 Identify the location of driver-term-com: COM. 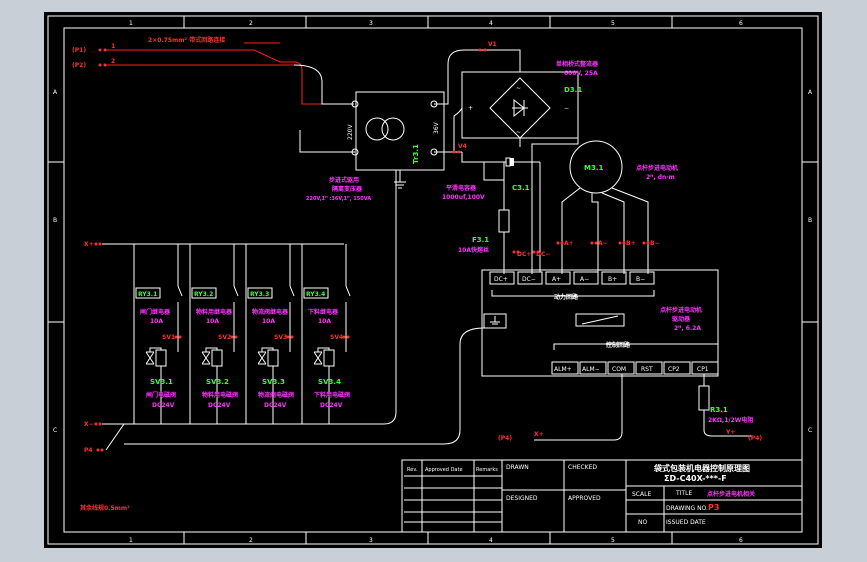
(619, 369).